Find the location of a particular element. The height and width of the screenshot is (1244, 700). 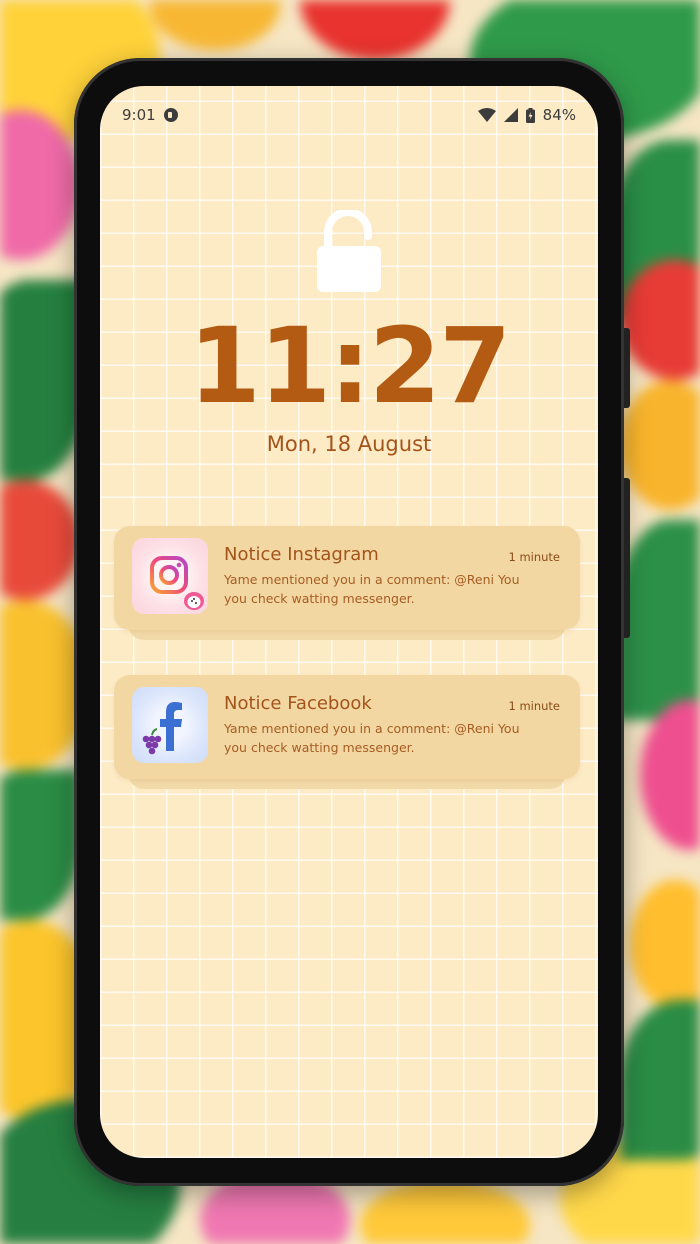

notification-title: Notice Instagram is located at coordinates (301, 554).